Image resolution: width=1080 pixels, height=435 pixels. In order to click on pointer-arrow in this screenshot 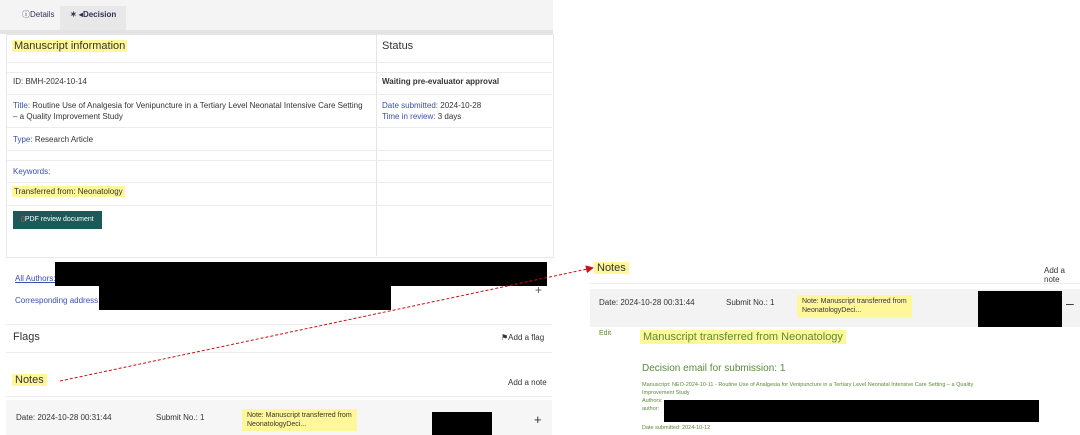, I will do `click(326, 323)`.